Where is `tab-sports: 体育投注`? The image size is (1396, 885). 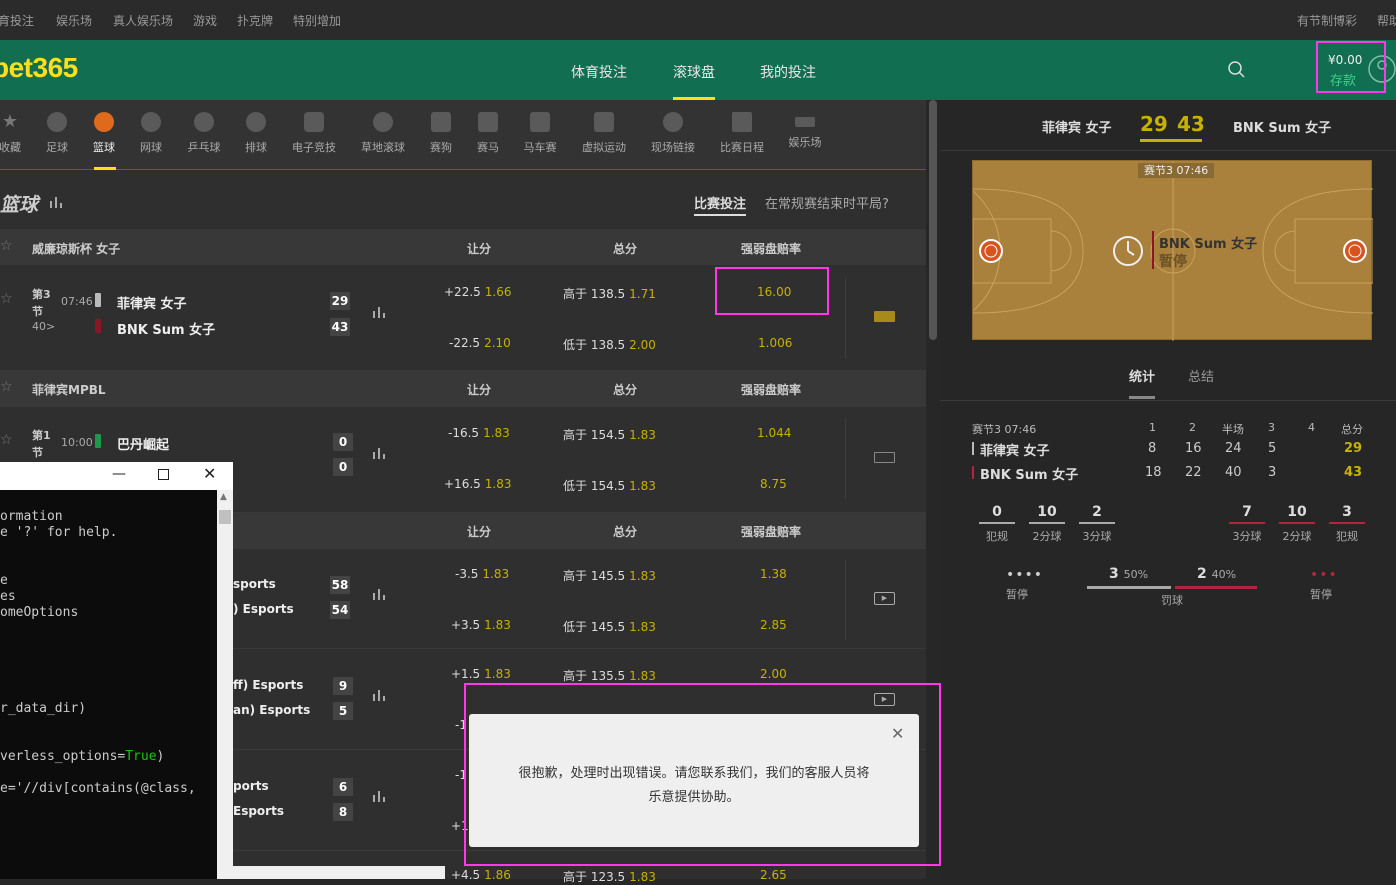 tab-sports: 体育投注 is located at coordinates (599, 72).